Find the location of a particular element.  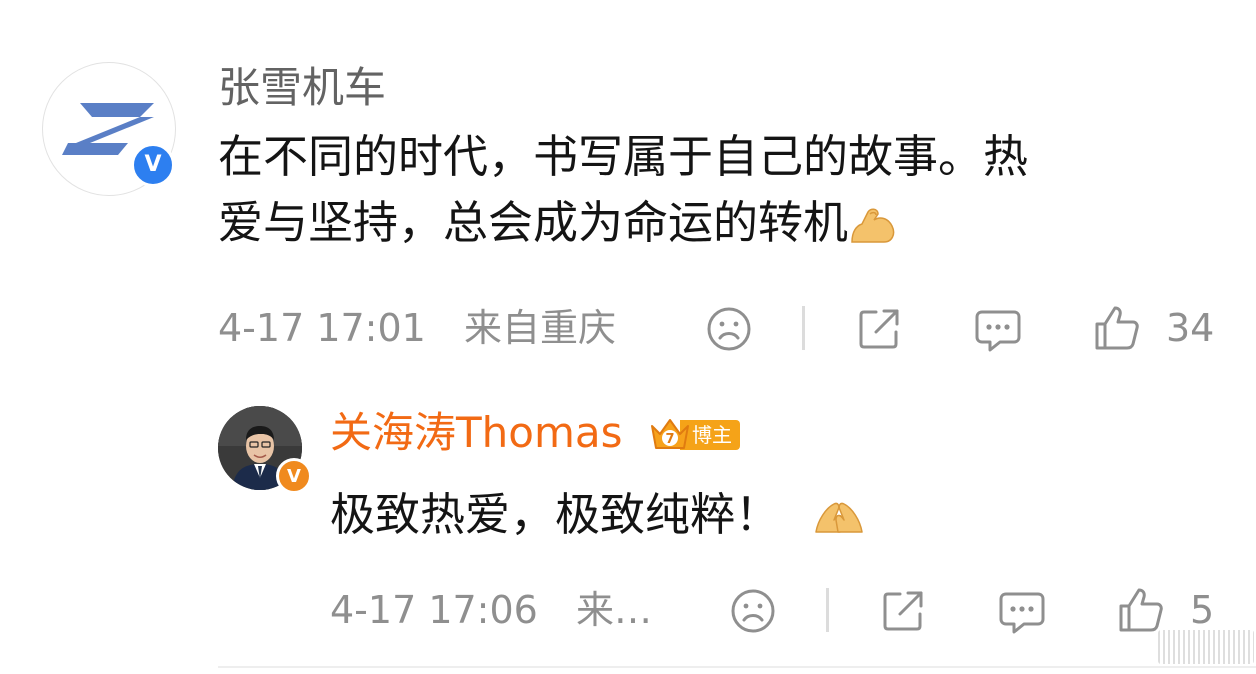

comment-button is located at coordinates (998, 330).